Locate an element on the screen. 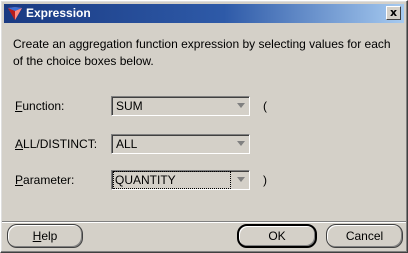  cancel-button: Cancel is located at coordinates (364, 236).